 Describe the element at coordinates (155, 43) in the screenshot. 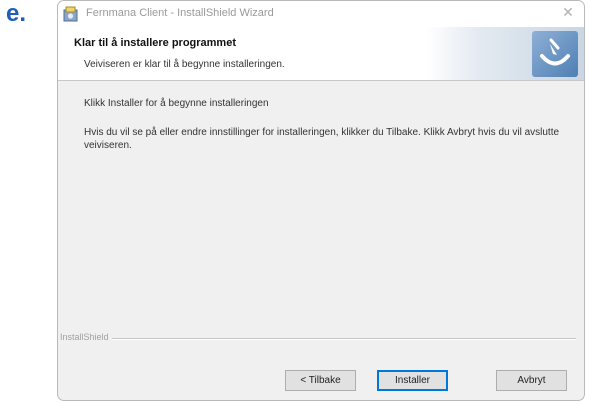

I see `banner-title: Klar til å installere programmet` at that location.